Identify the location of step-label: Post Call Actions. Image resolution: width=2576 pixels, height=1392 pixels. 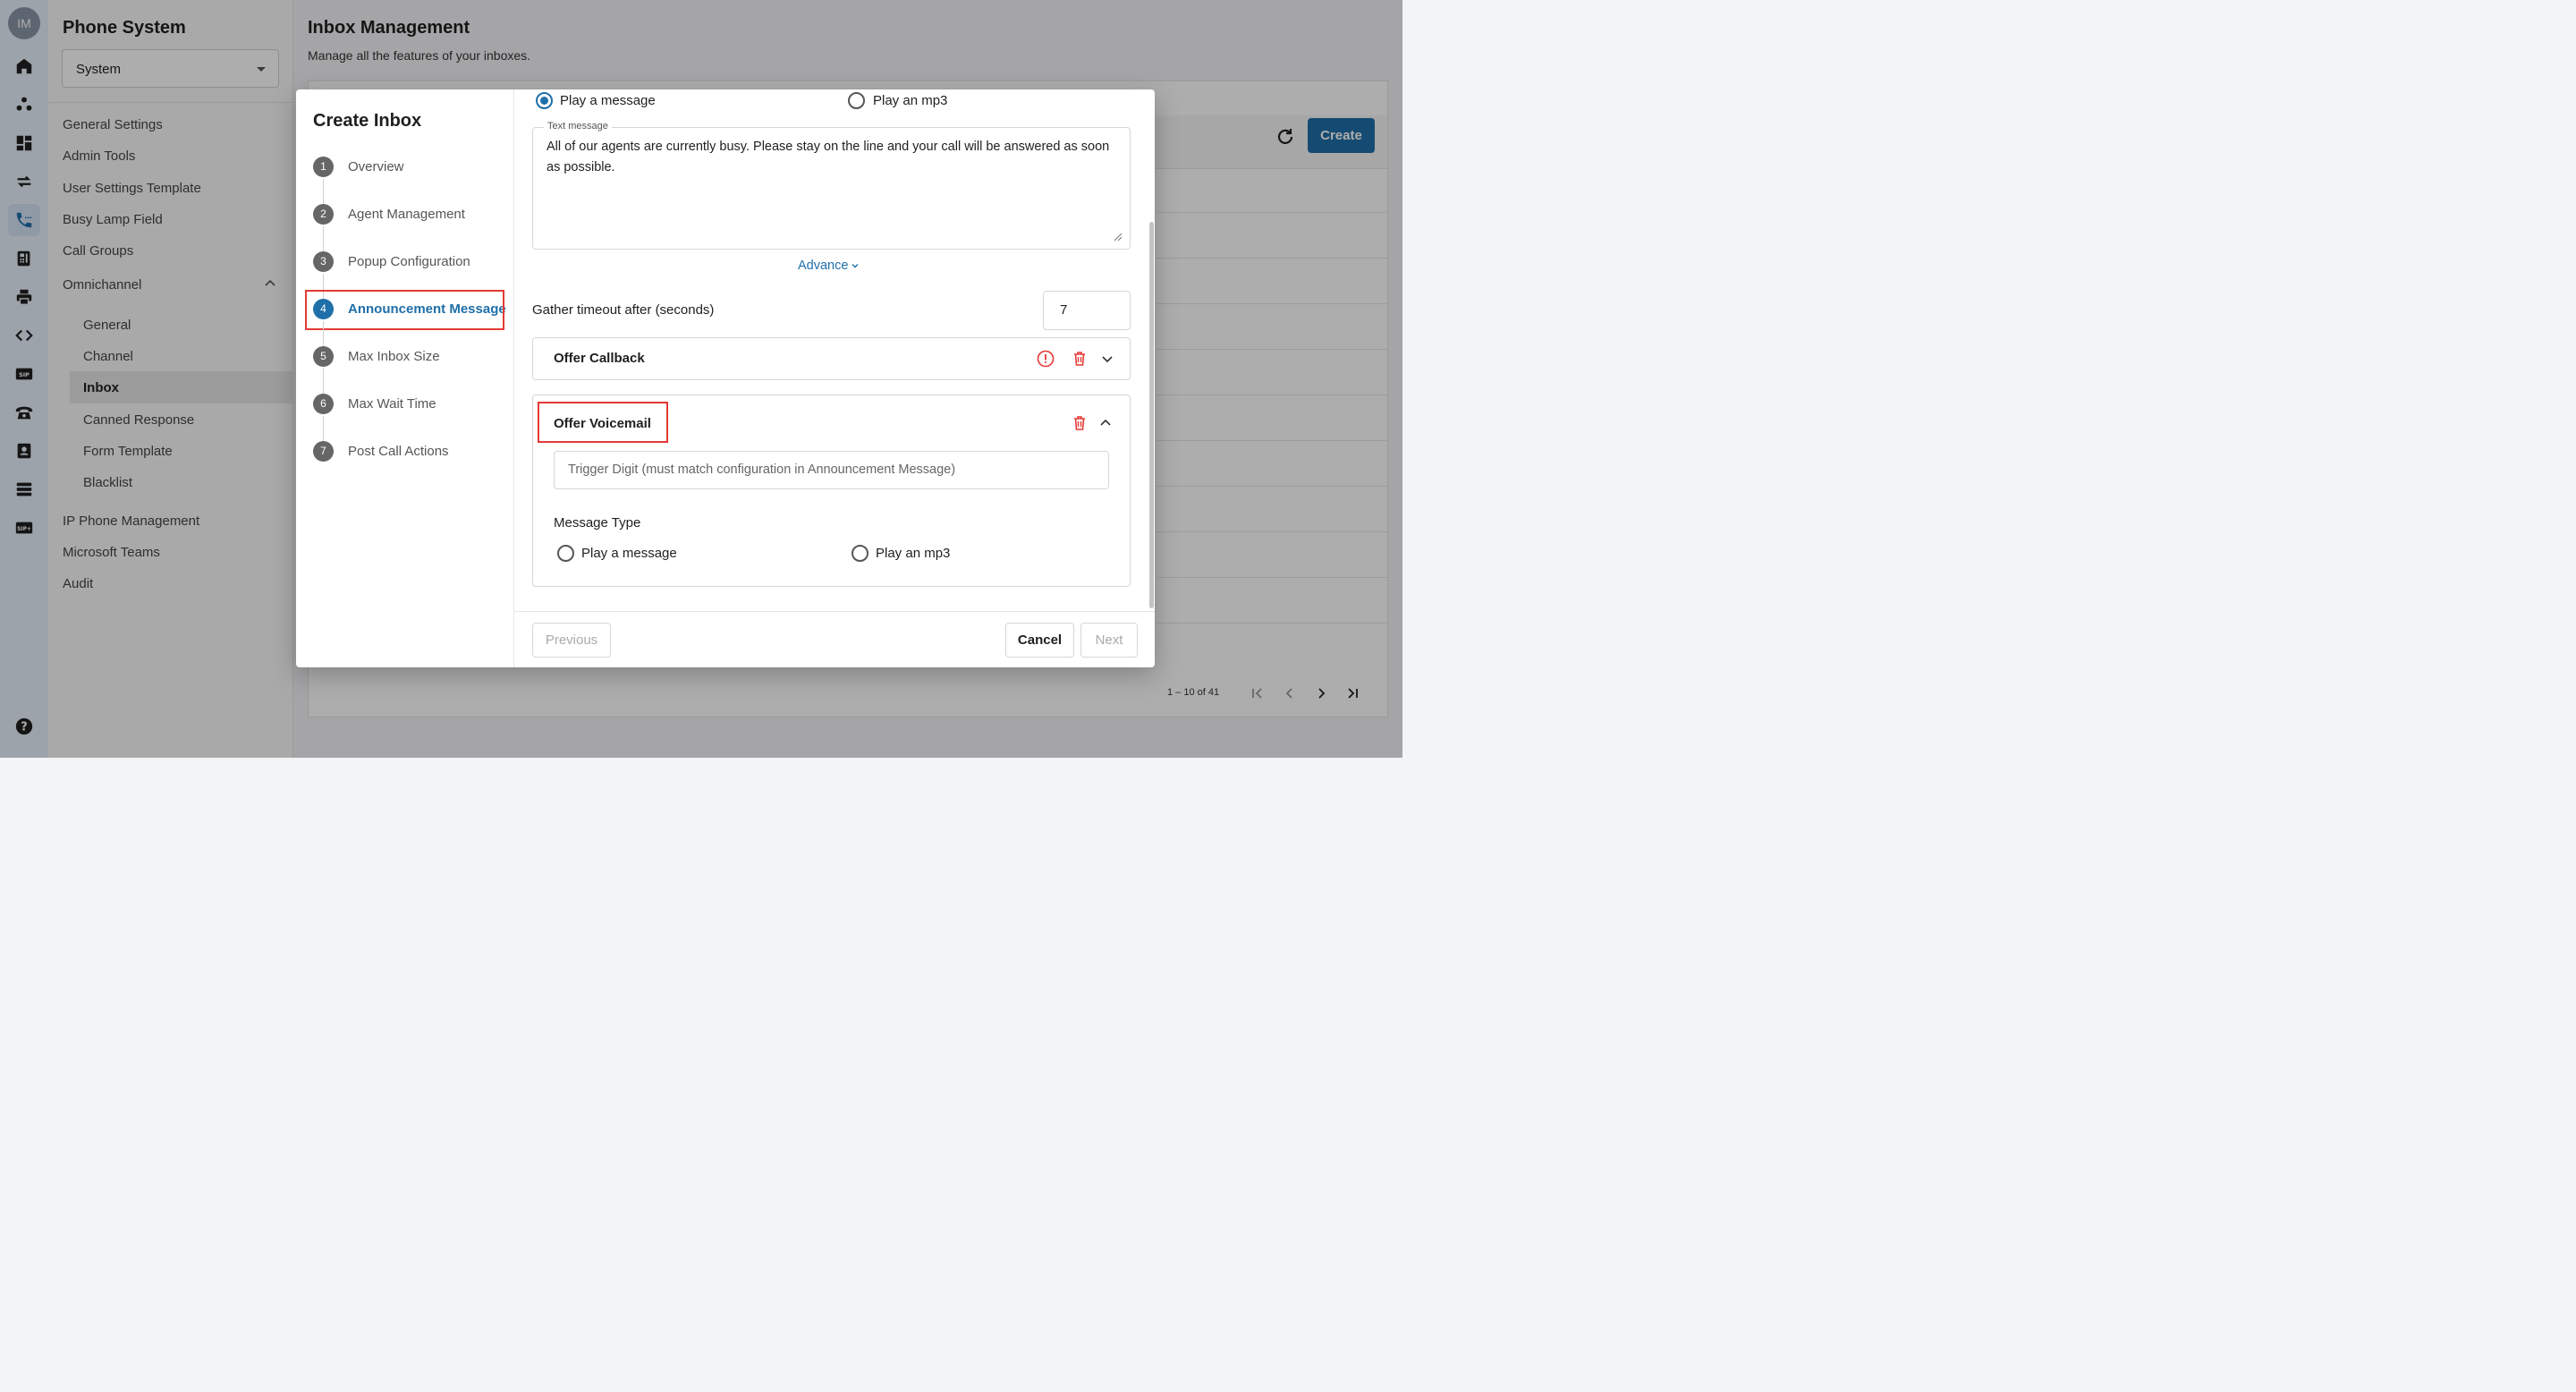
(398, 451).